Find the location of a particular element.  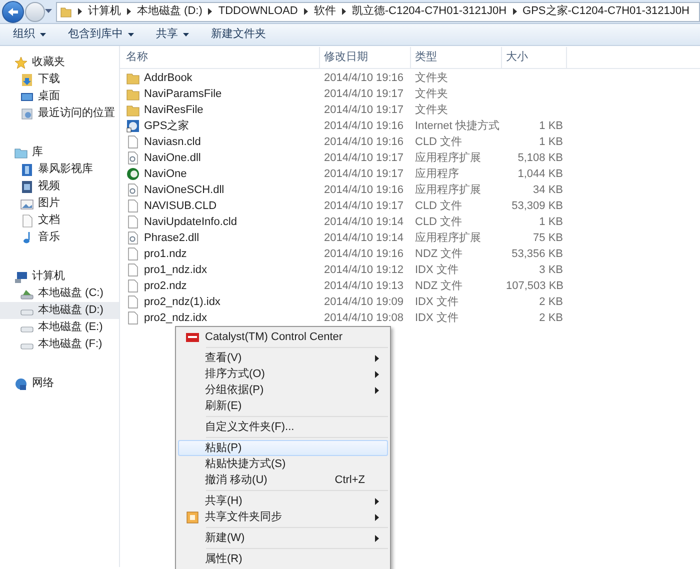

file-row: NaviOne.dll 2014/4/10 19:17 应用程序扩展 5,108 KB is located at coordinates (410, 158).